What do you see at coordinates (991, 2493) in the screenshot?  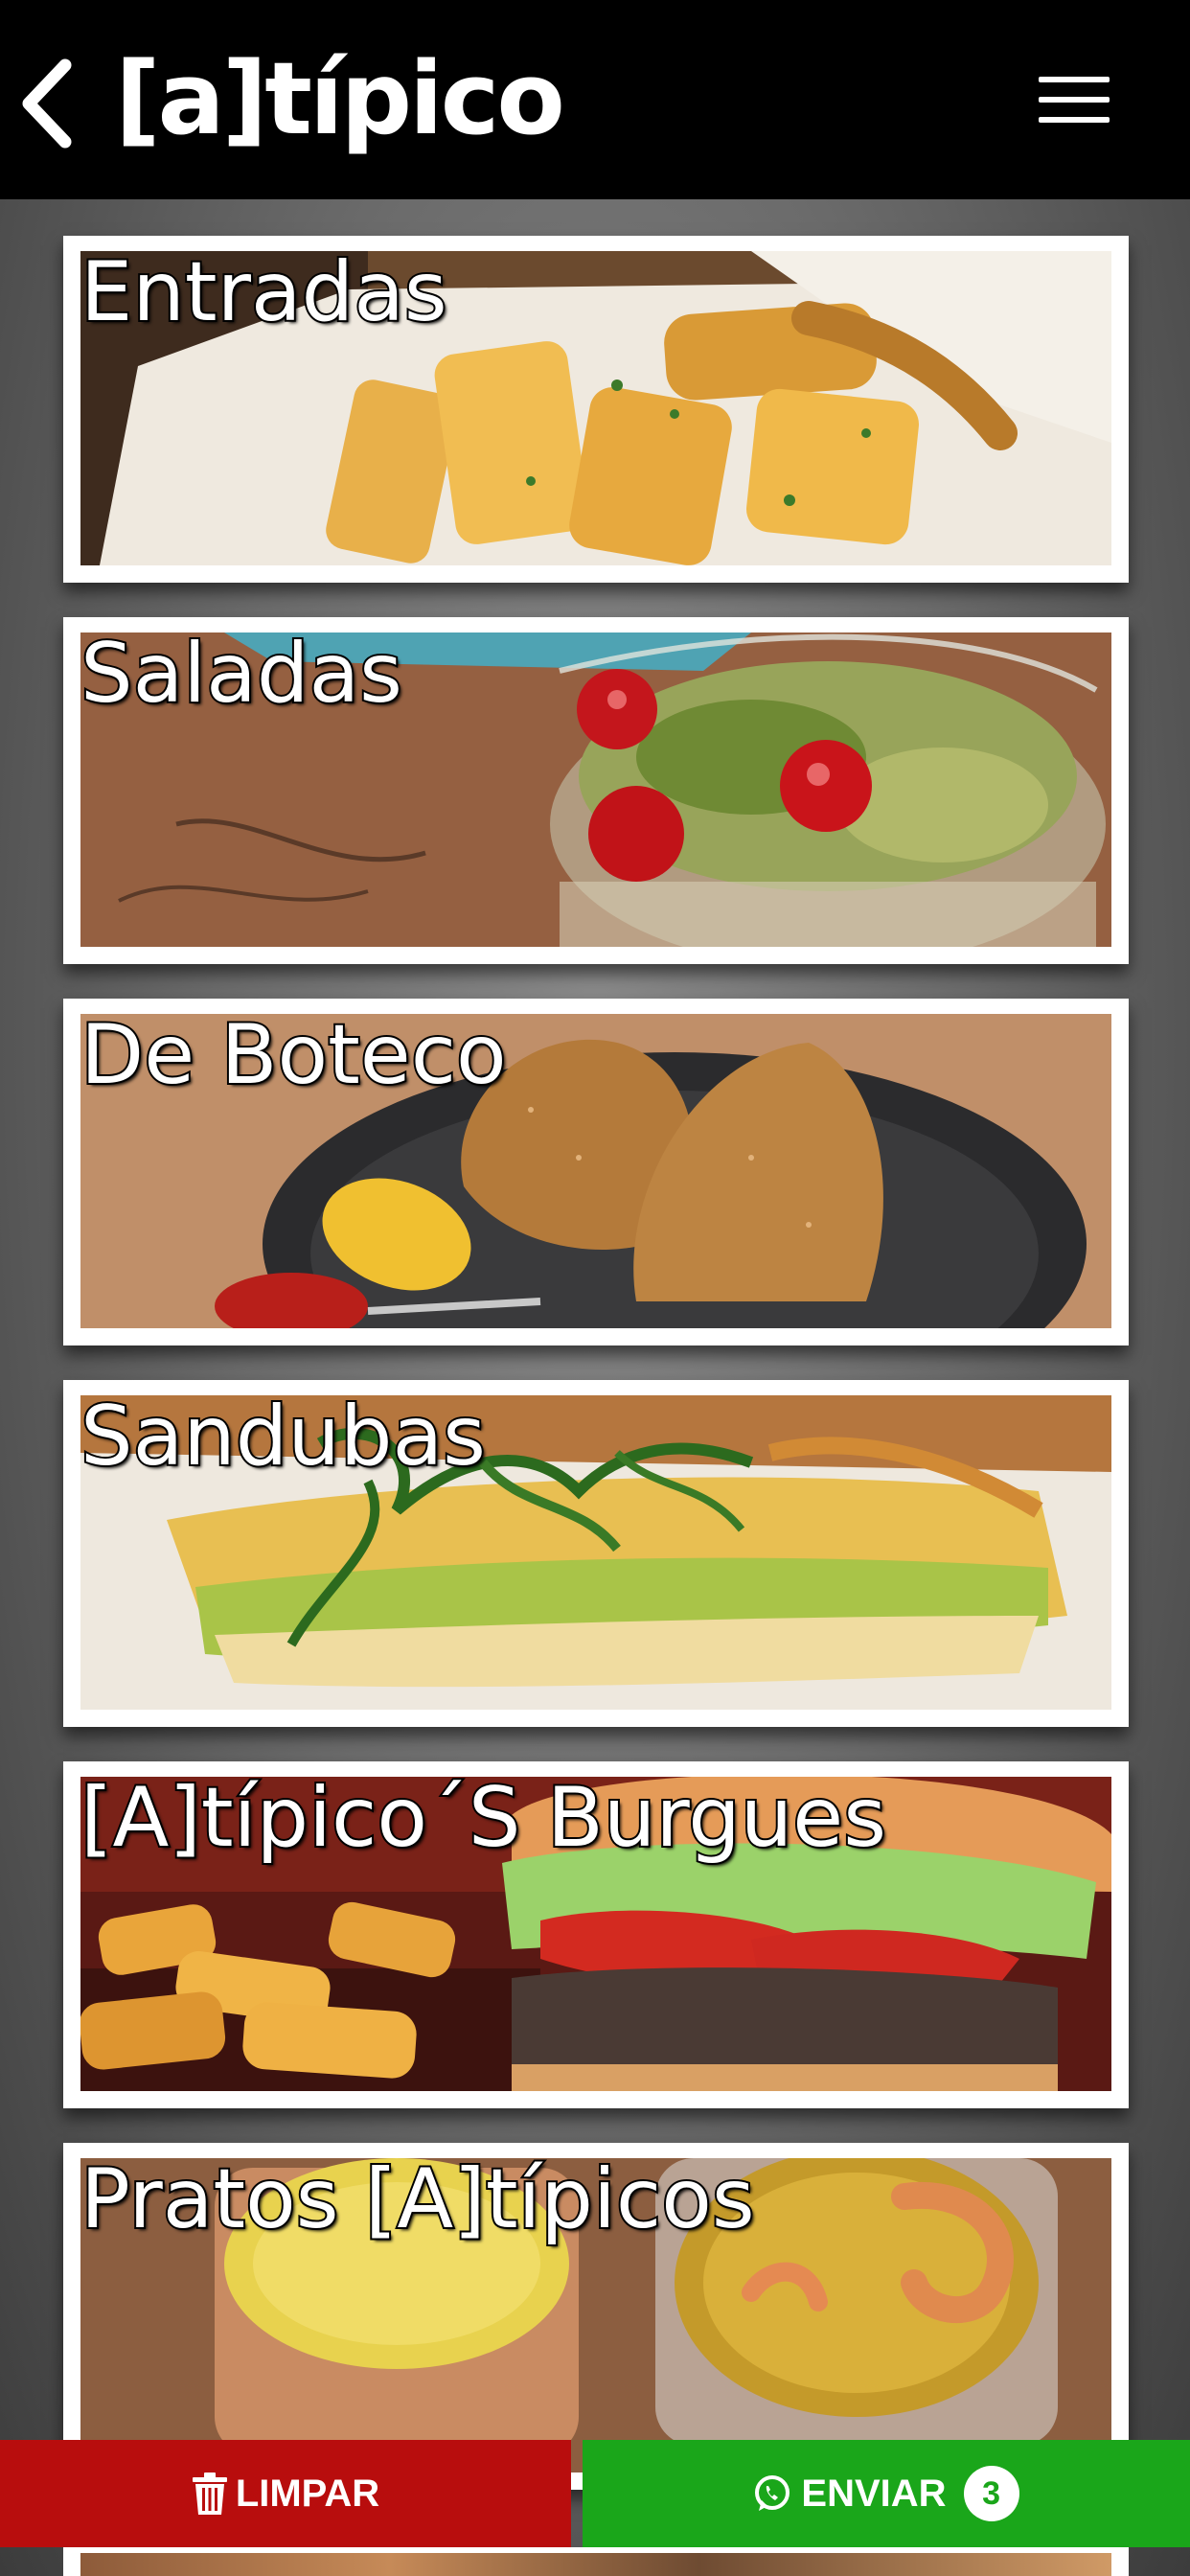 I see `cart-count-badge: 3` at bounding box center [991, 2493].